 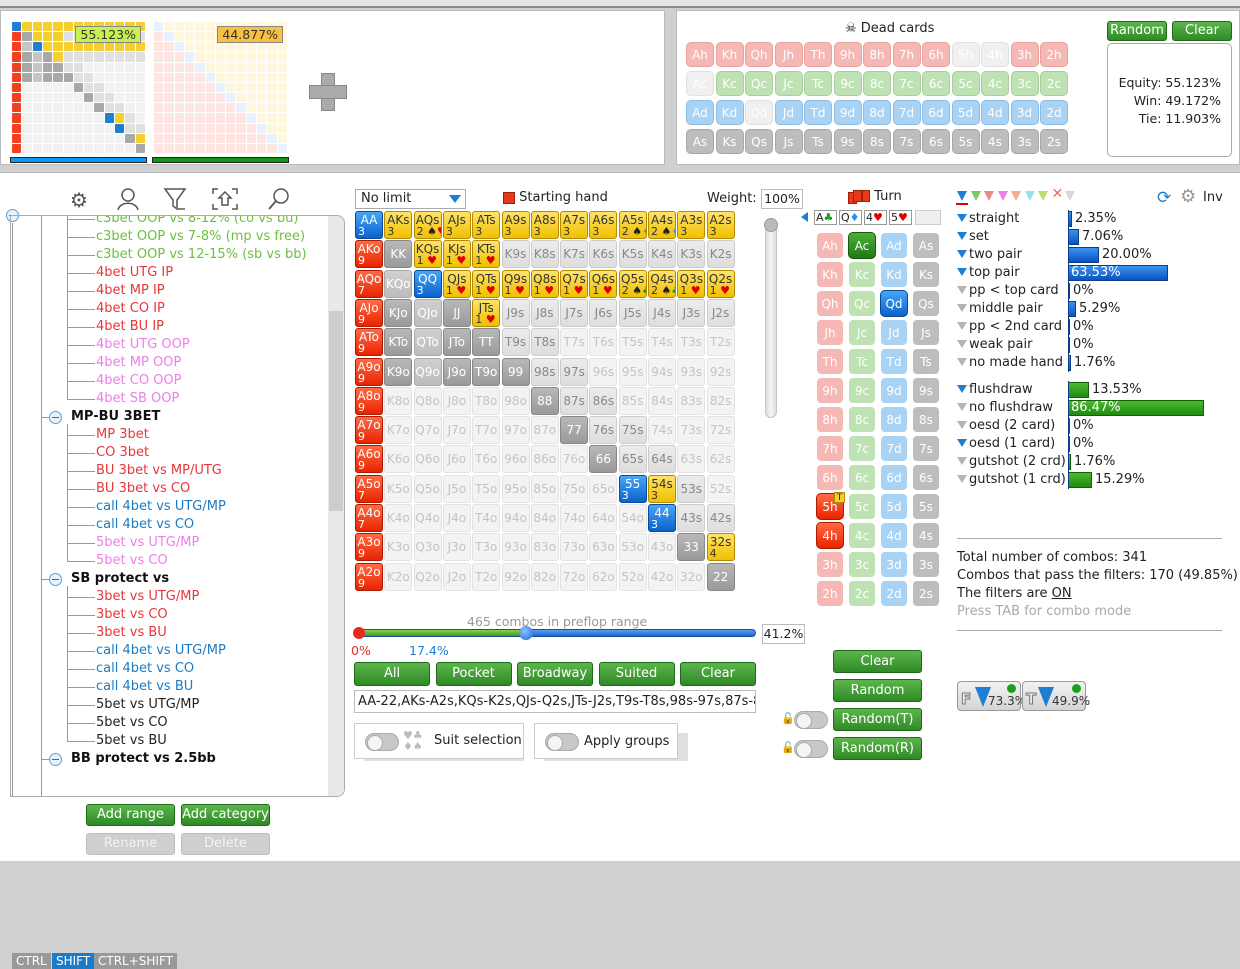 I want to click on hand-cell-KJo: KJo, so click(x=398, y=312).